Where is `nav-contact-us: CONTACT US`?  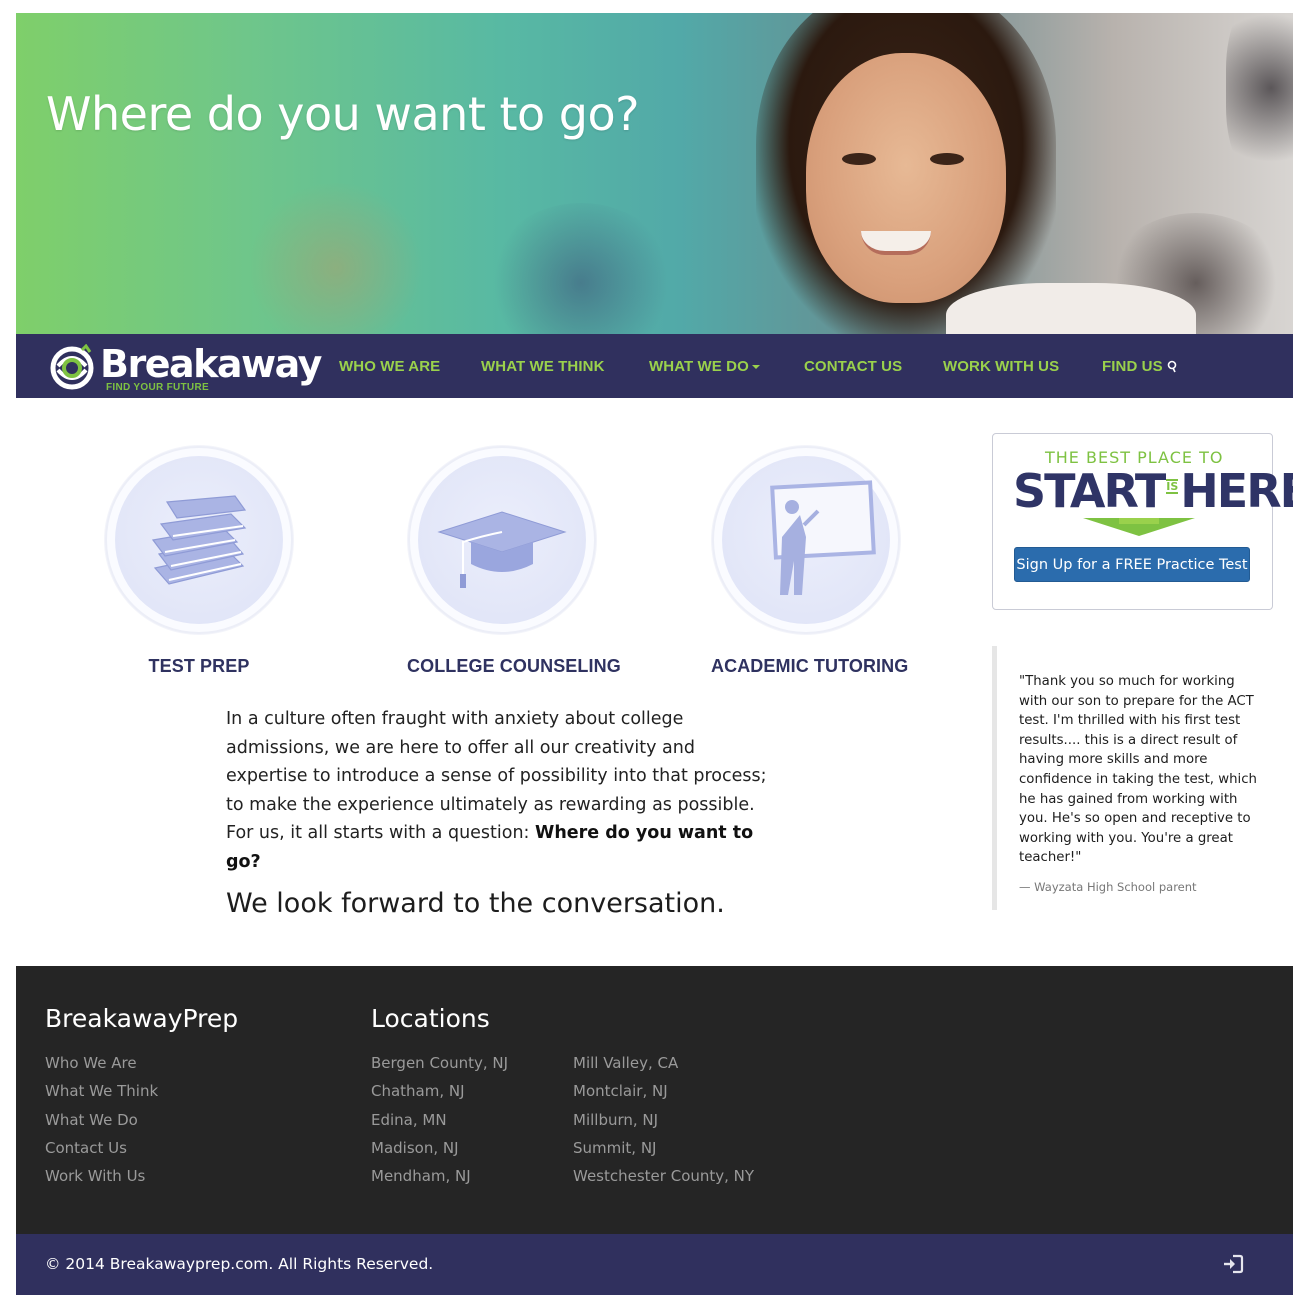
nav-contact-us: CONTACT US is located at coordinates (853, 366).